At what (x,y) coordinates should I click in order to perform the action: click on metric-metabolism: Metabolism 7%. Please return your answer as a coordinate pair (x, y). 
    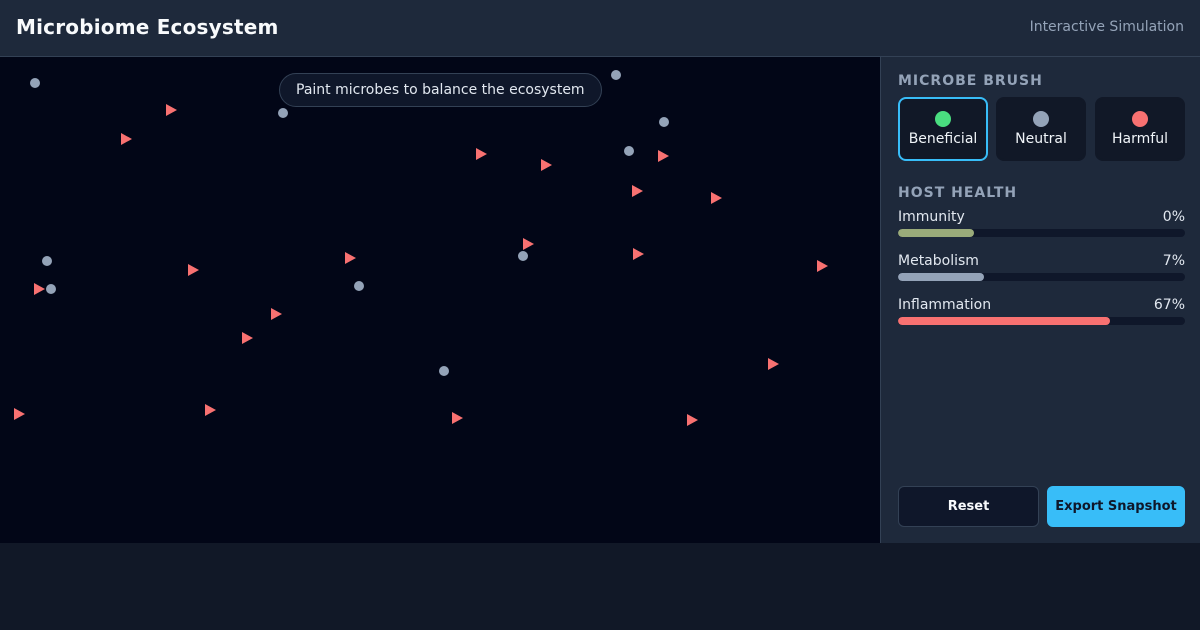
    Looking at the image, I should click on (1041, 273).